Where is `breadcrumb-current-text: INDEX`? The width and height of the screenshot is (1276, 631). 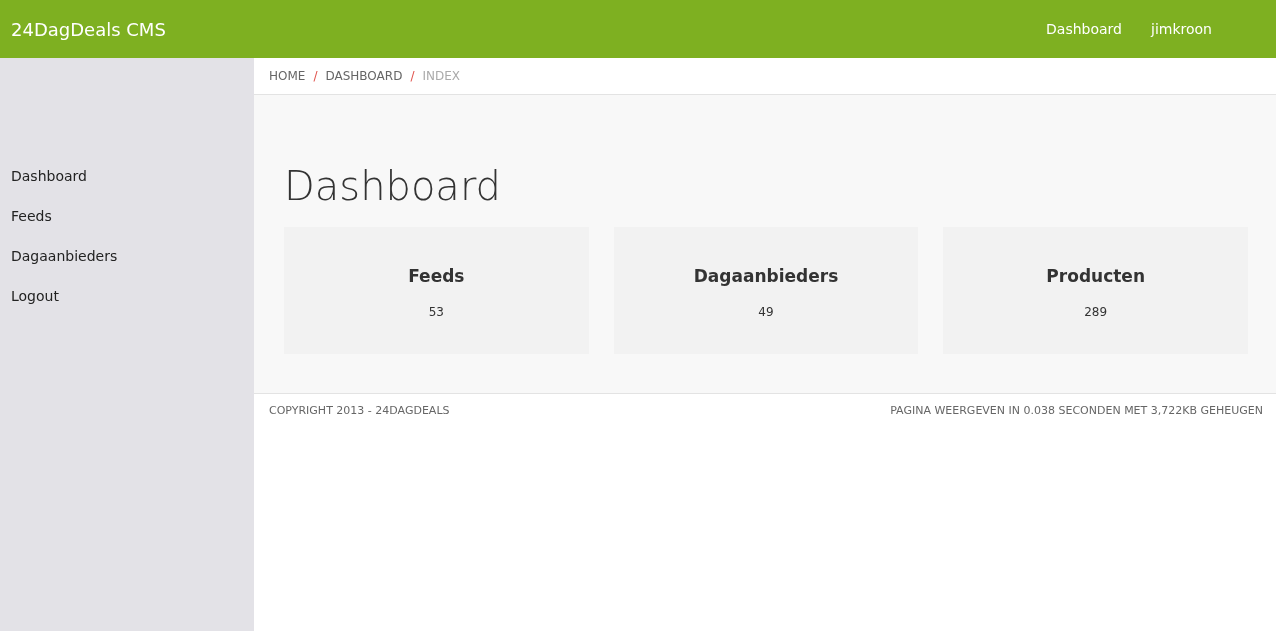 breadcrumb-current-text: INDEX is located at coordinates (441, 76).